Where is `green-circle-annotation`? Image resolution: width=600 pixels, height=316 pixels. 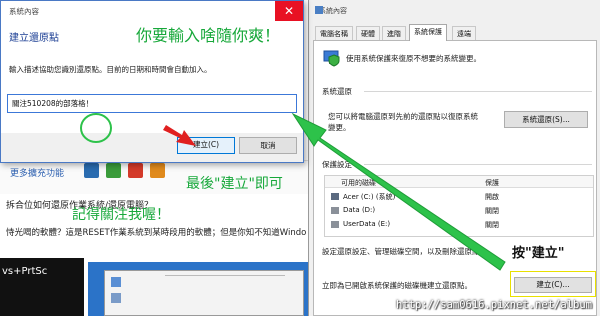
green-circle-annotation is located at coordinates (96, 128).